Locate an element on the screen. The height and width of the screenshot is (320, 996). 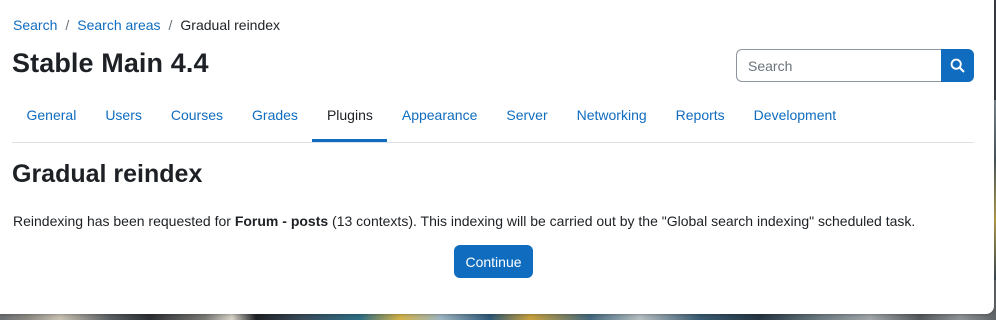
search-button is located at coordinates (957, 65).